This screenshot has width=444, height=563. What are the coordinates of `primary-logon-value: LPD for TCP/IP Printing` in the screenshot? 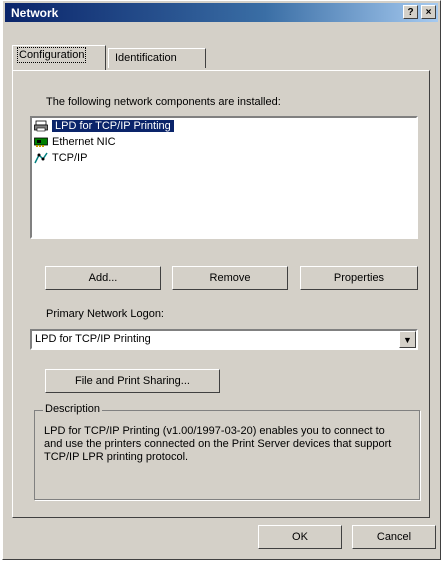 It's located at (93, 339).